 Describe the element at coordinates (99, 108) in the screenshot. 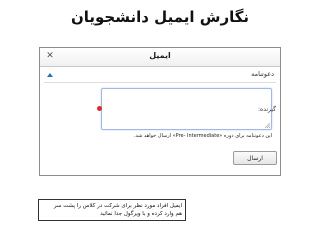

I see `required-indicator` at that location.